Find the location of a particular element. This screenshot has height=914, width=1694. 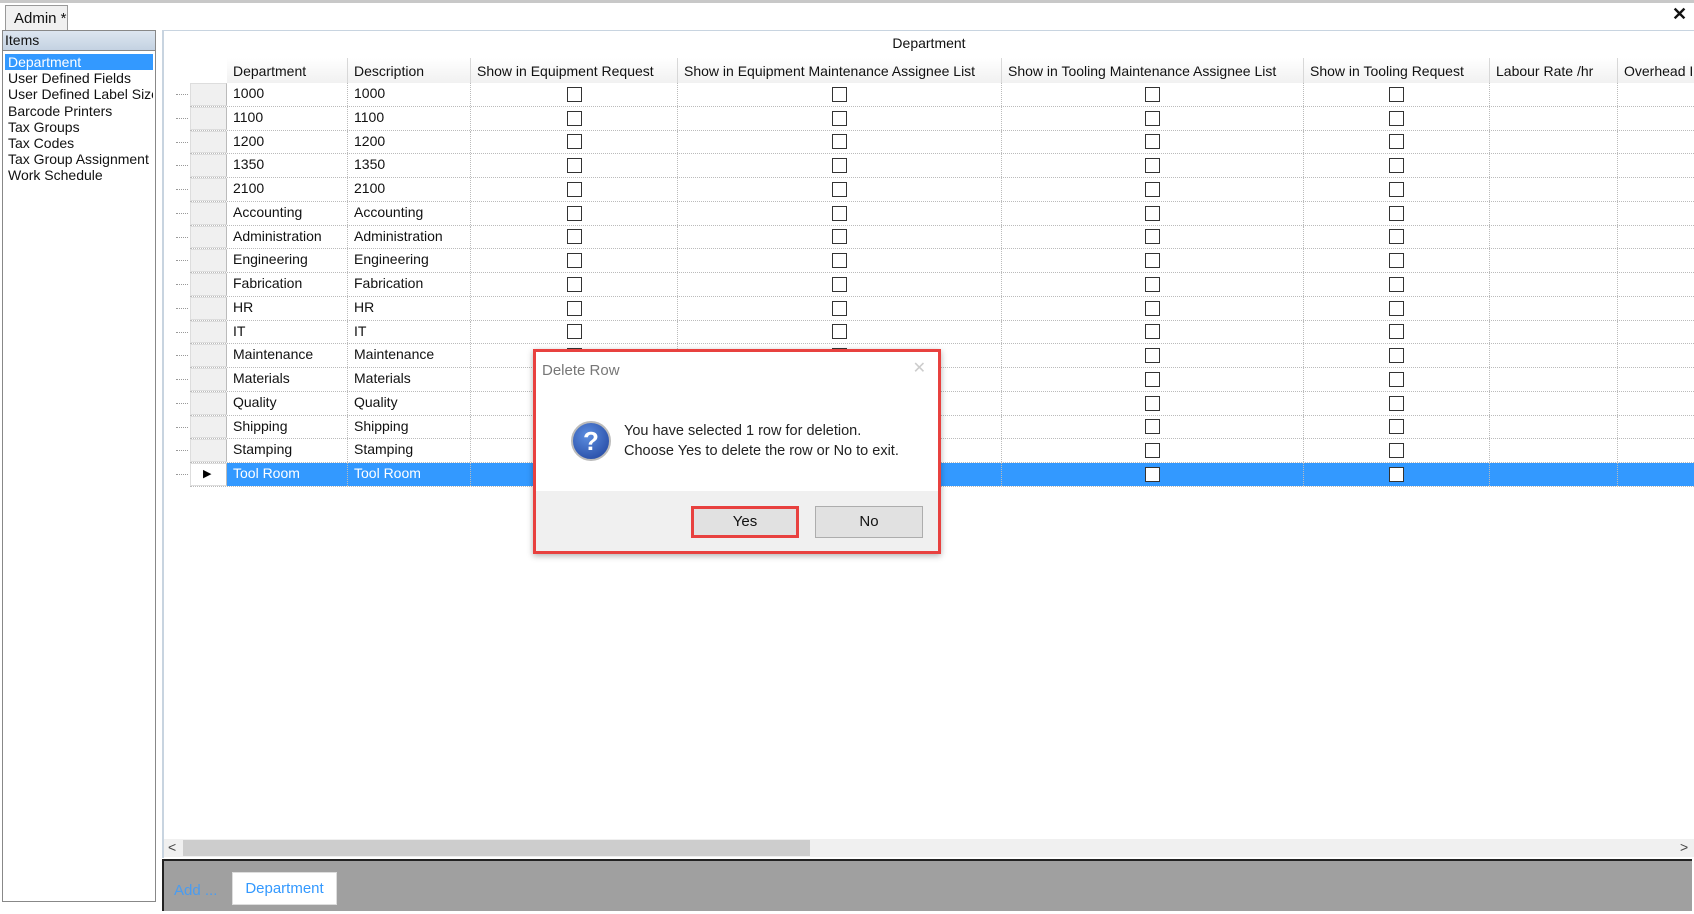

department-cell: IT is located at coordinates (287, 332).